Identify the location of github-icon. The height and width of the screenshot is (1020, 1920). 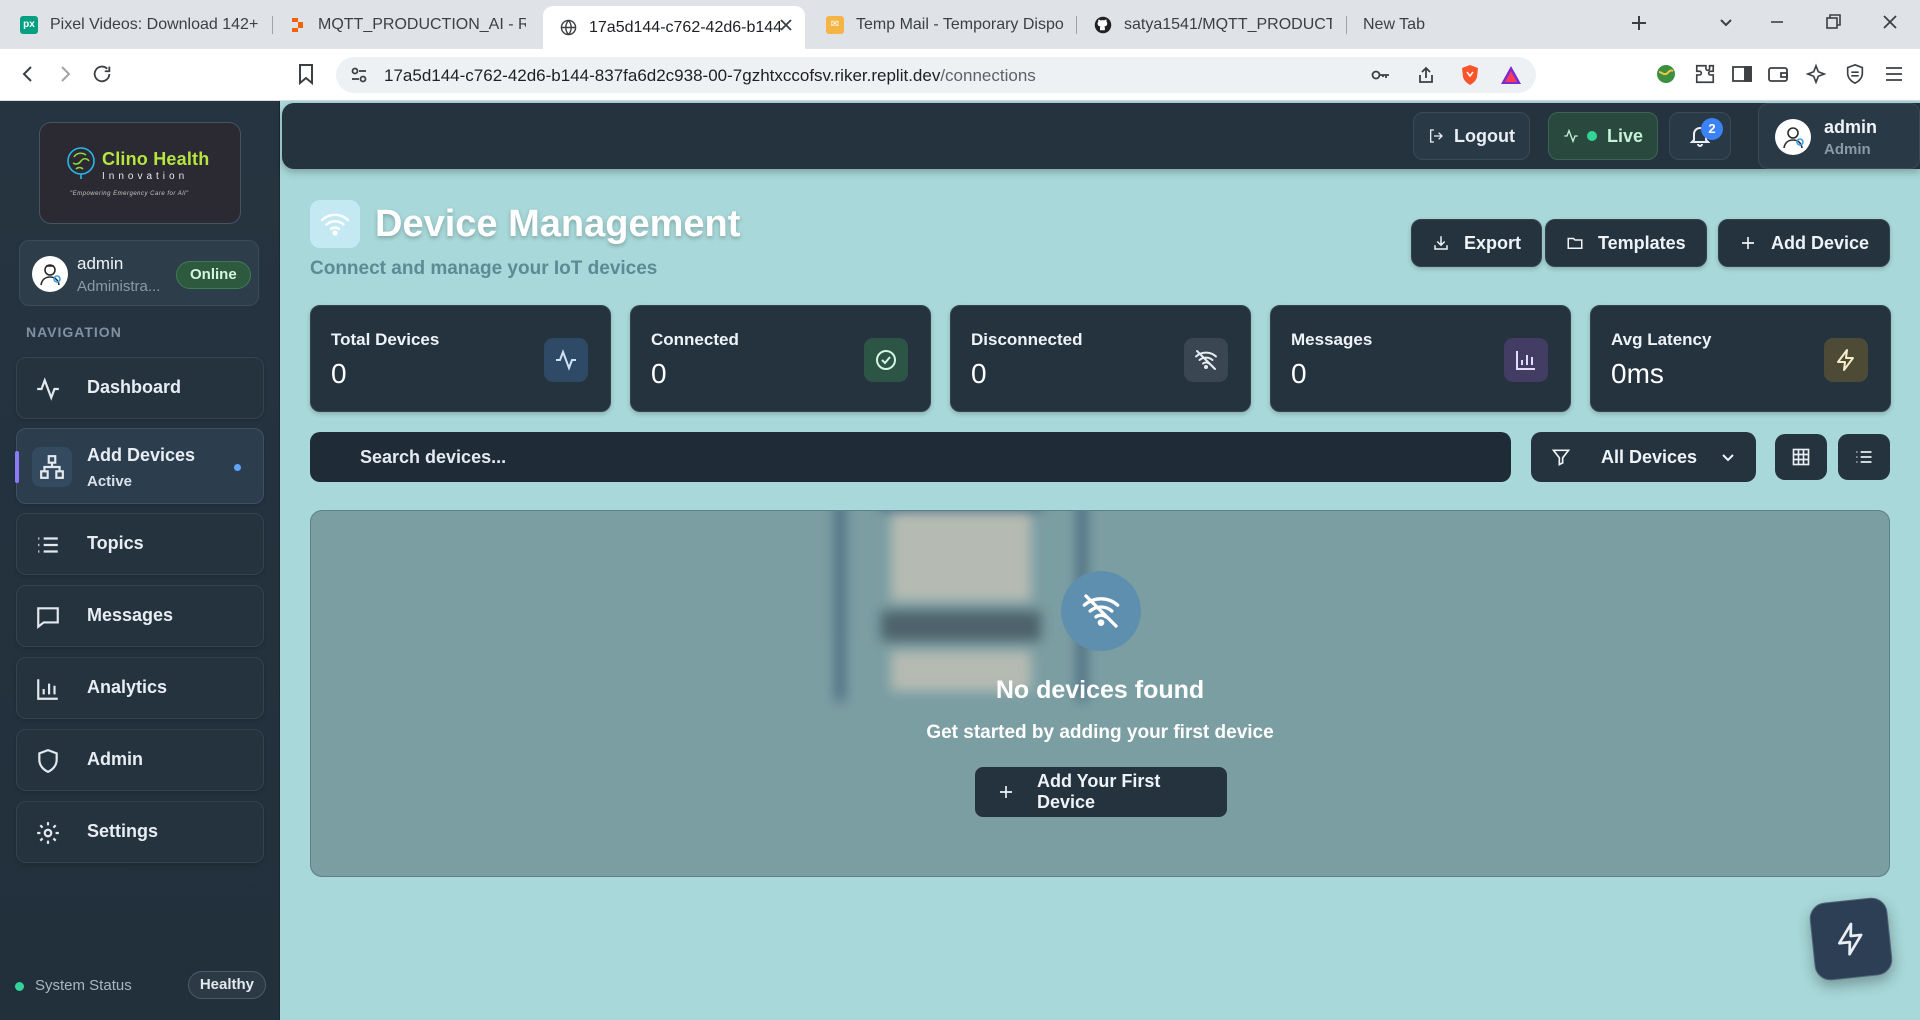
(1103, 25).